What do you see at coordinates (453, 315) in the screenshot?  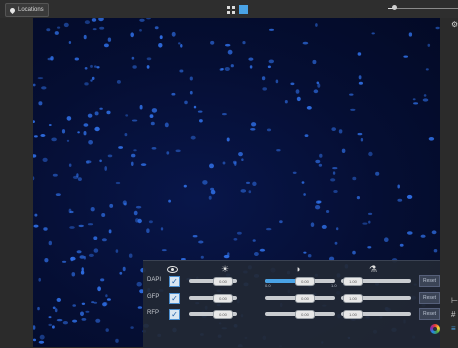 I see `grid-overlay-icon: #` at bounding box center [453, 315].